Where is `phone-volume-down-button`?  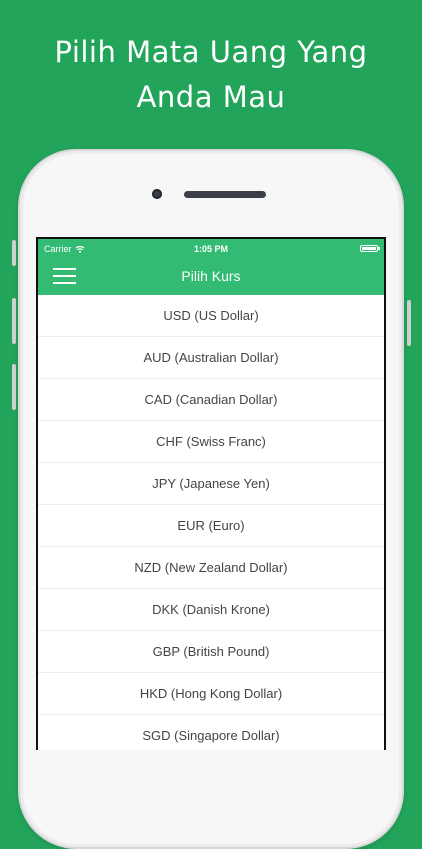
phone-volume-down-button is located at coordinates (14, 387).